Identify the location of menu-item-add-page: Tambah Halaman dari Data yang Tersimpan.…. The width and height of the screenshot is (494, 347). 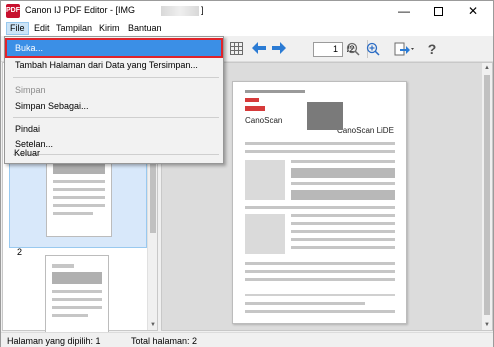
(114, 65).